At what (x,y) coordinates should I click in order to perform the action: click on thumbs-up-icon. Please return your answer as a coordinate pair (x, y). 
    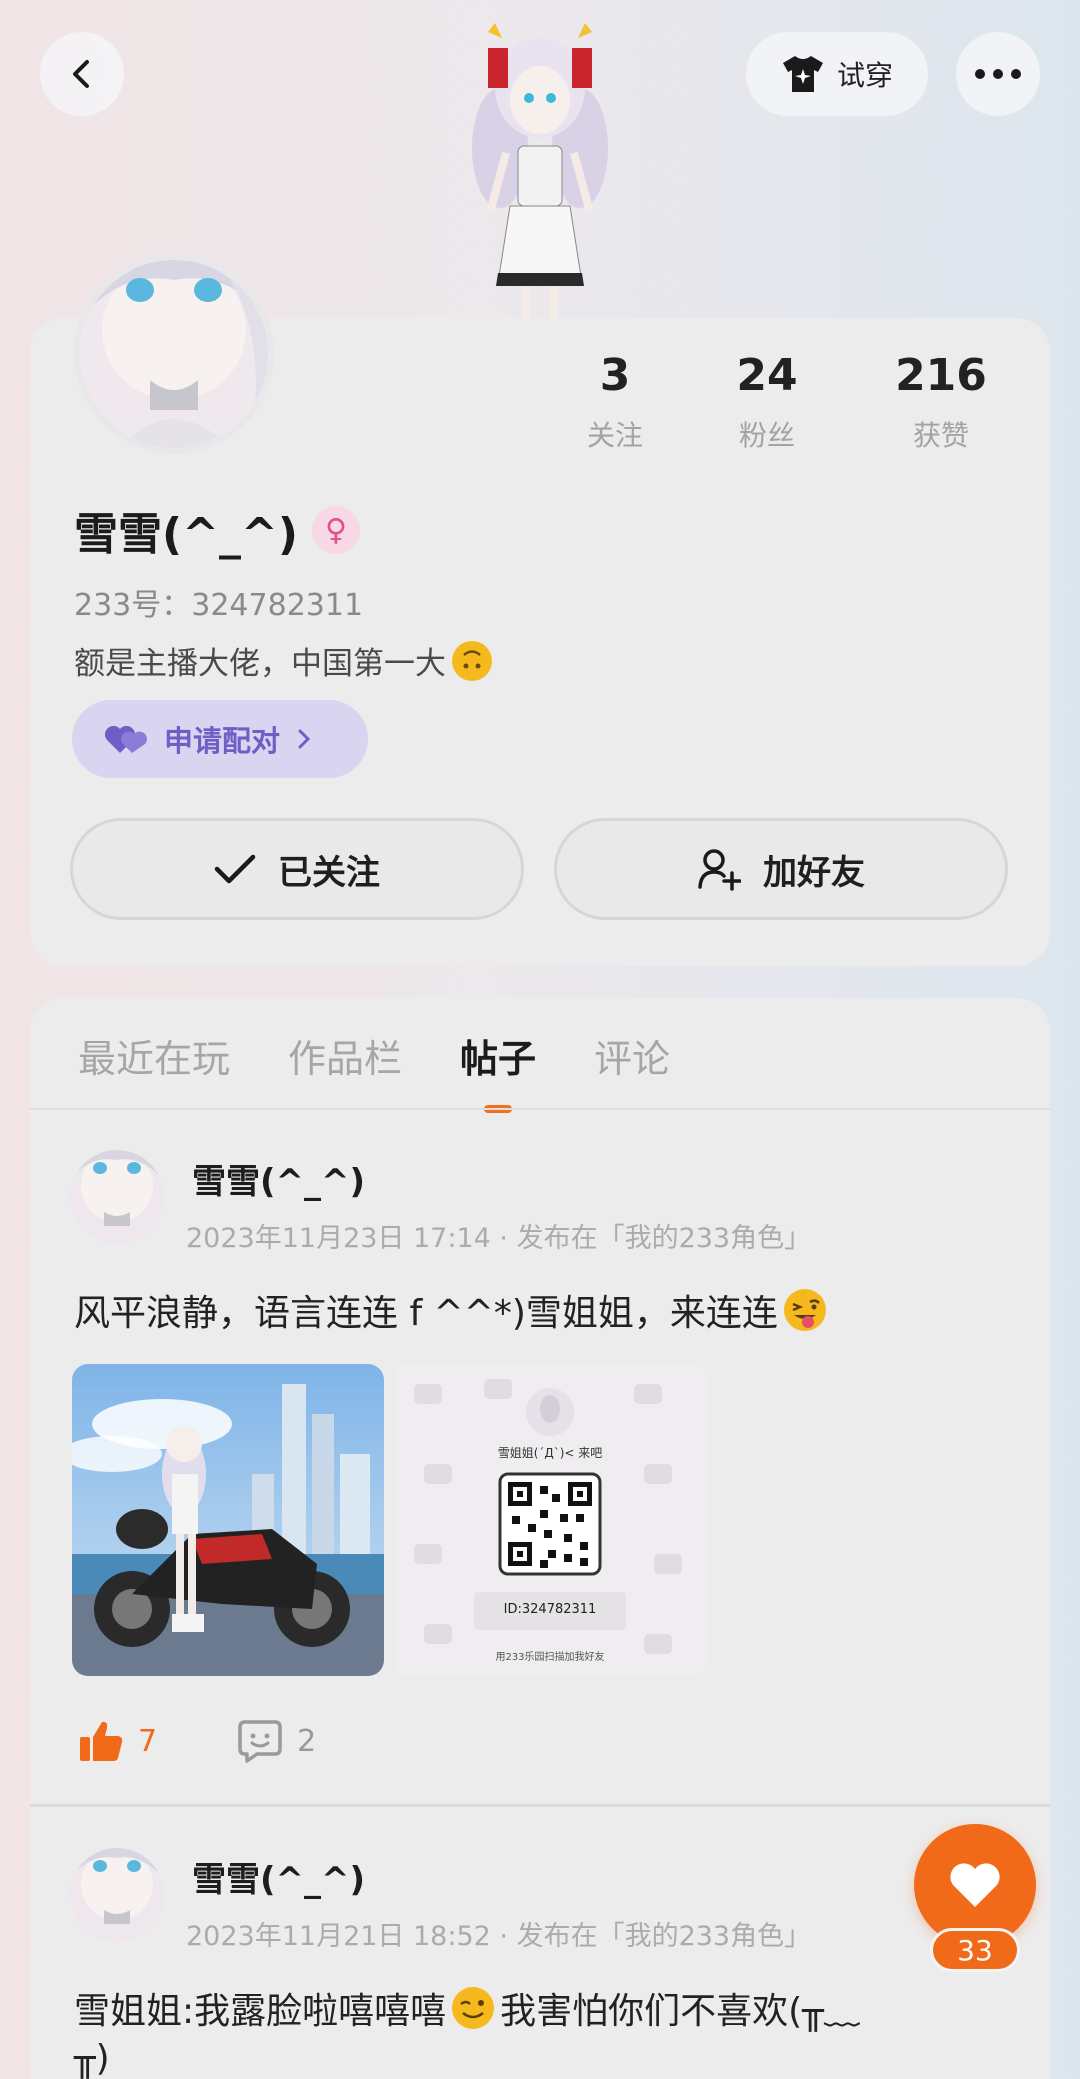
    Looking at the image, I should click on (101, 1741).